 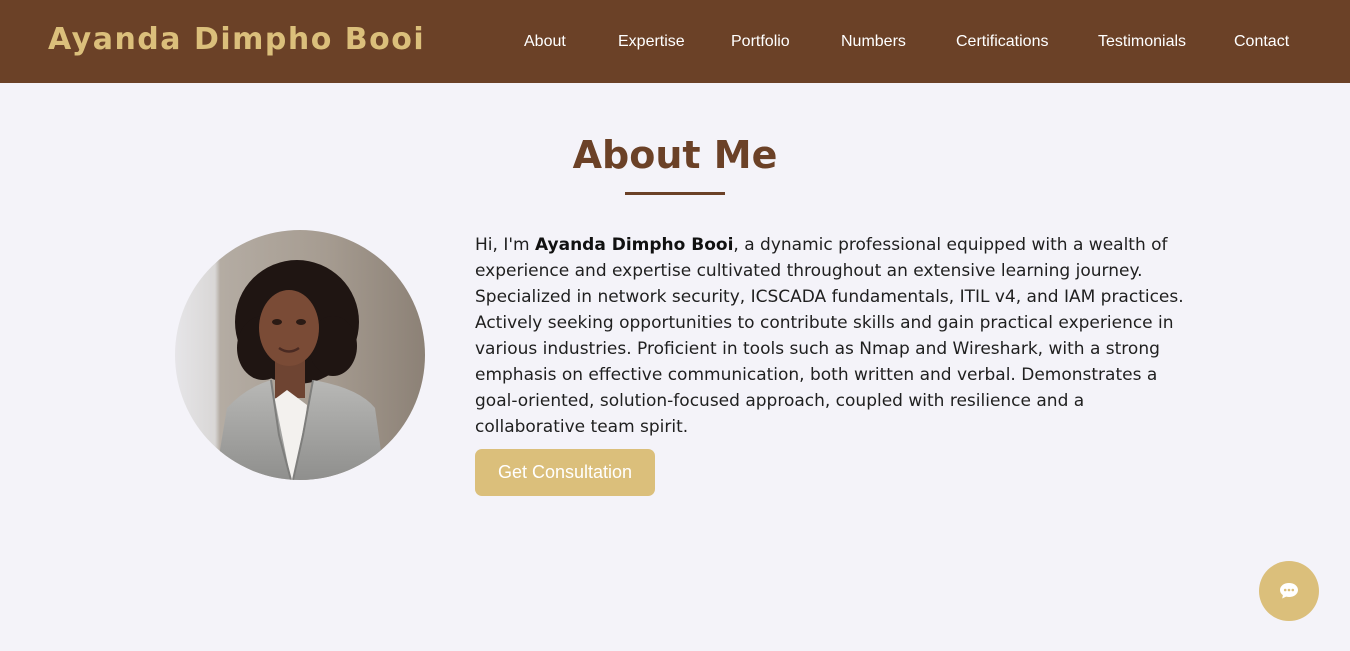 What do you see at coordinates (634, 245) in the screenshot?
I see `bio-name: Ayanda Dimpho Booi` at bounding box center [634, 245].